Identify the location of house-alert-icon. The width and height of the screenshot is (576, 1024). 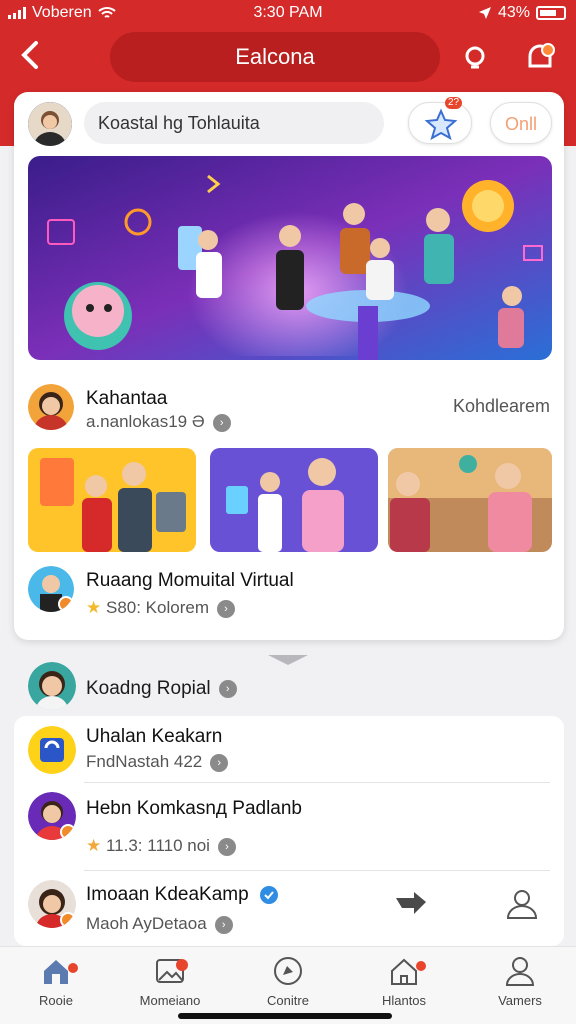
(404, 971).